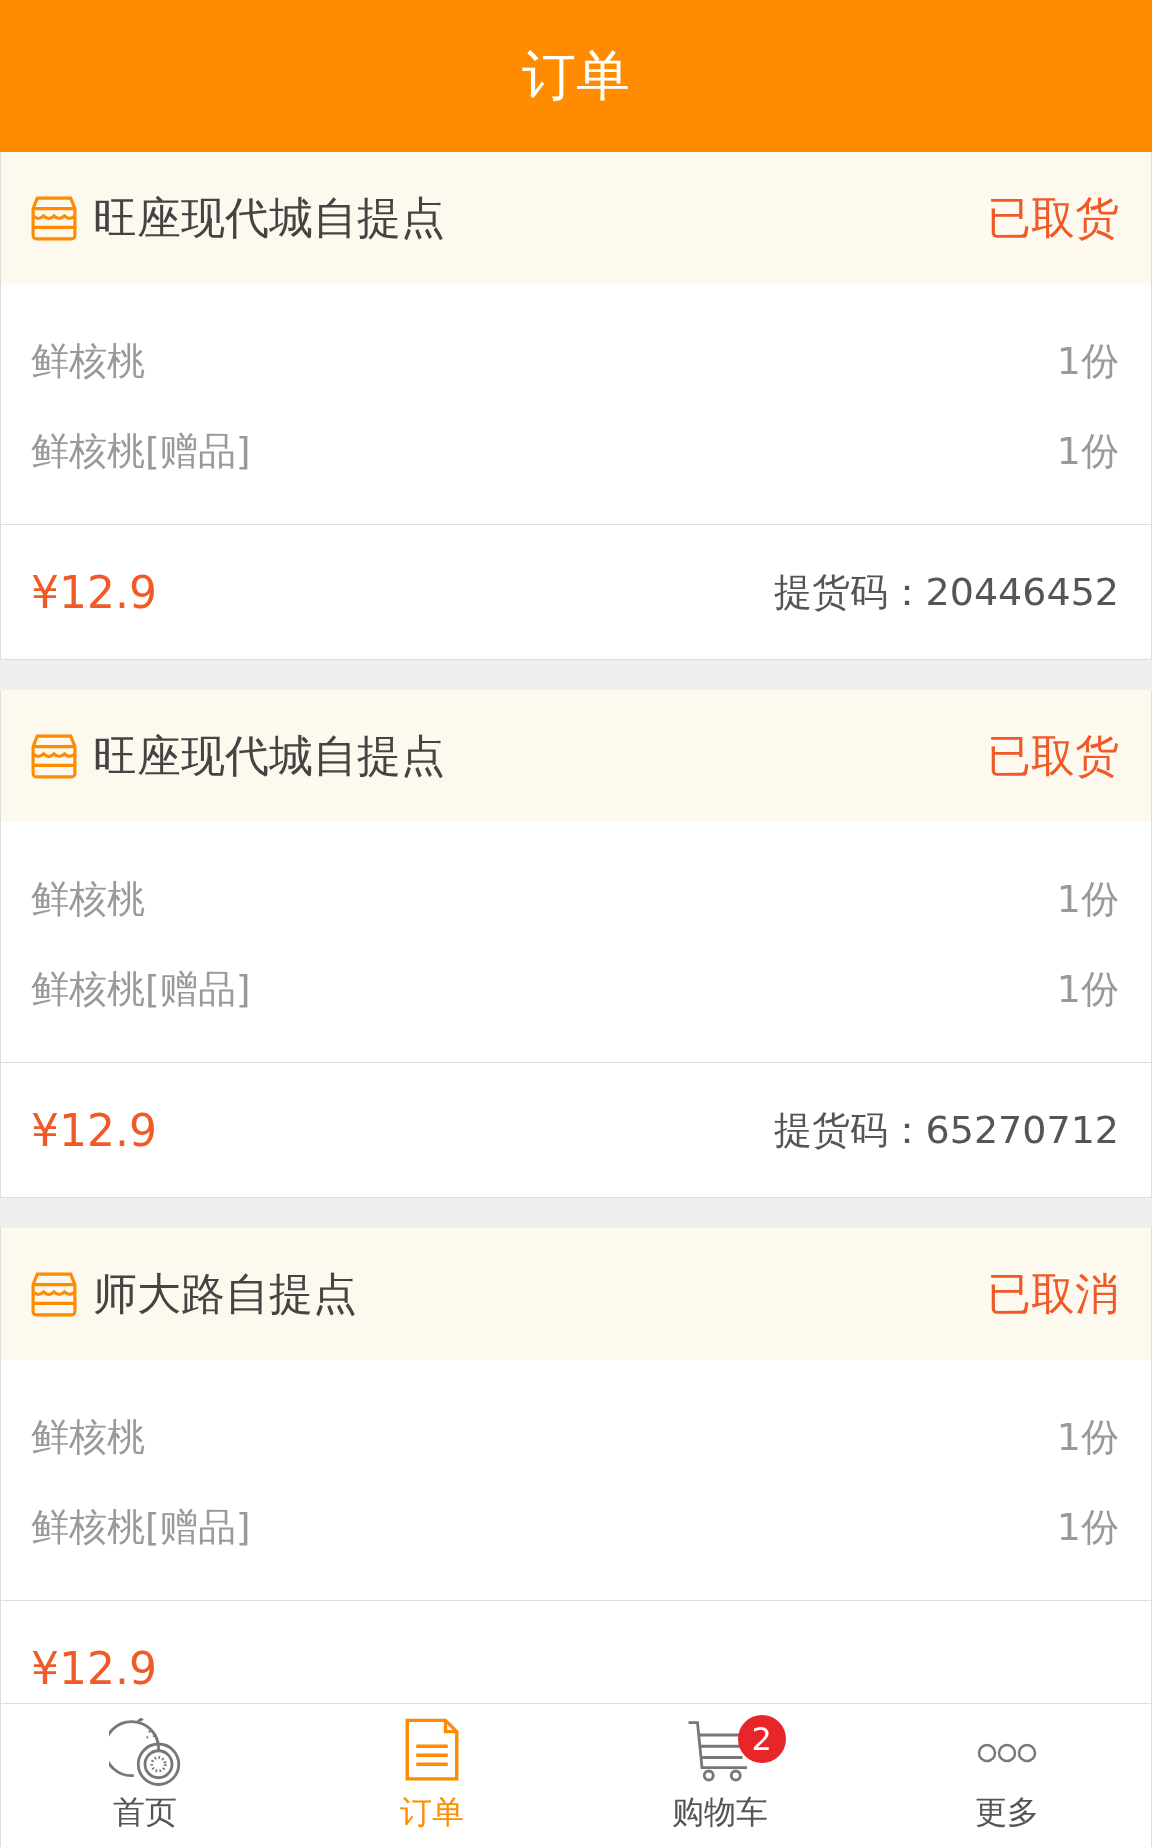 The width and height of the screenshot is (1152, 1847). I want to click on fruit-icon, so click(144, 1752).